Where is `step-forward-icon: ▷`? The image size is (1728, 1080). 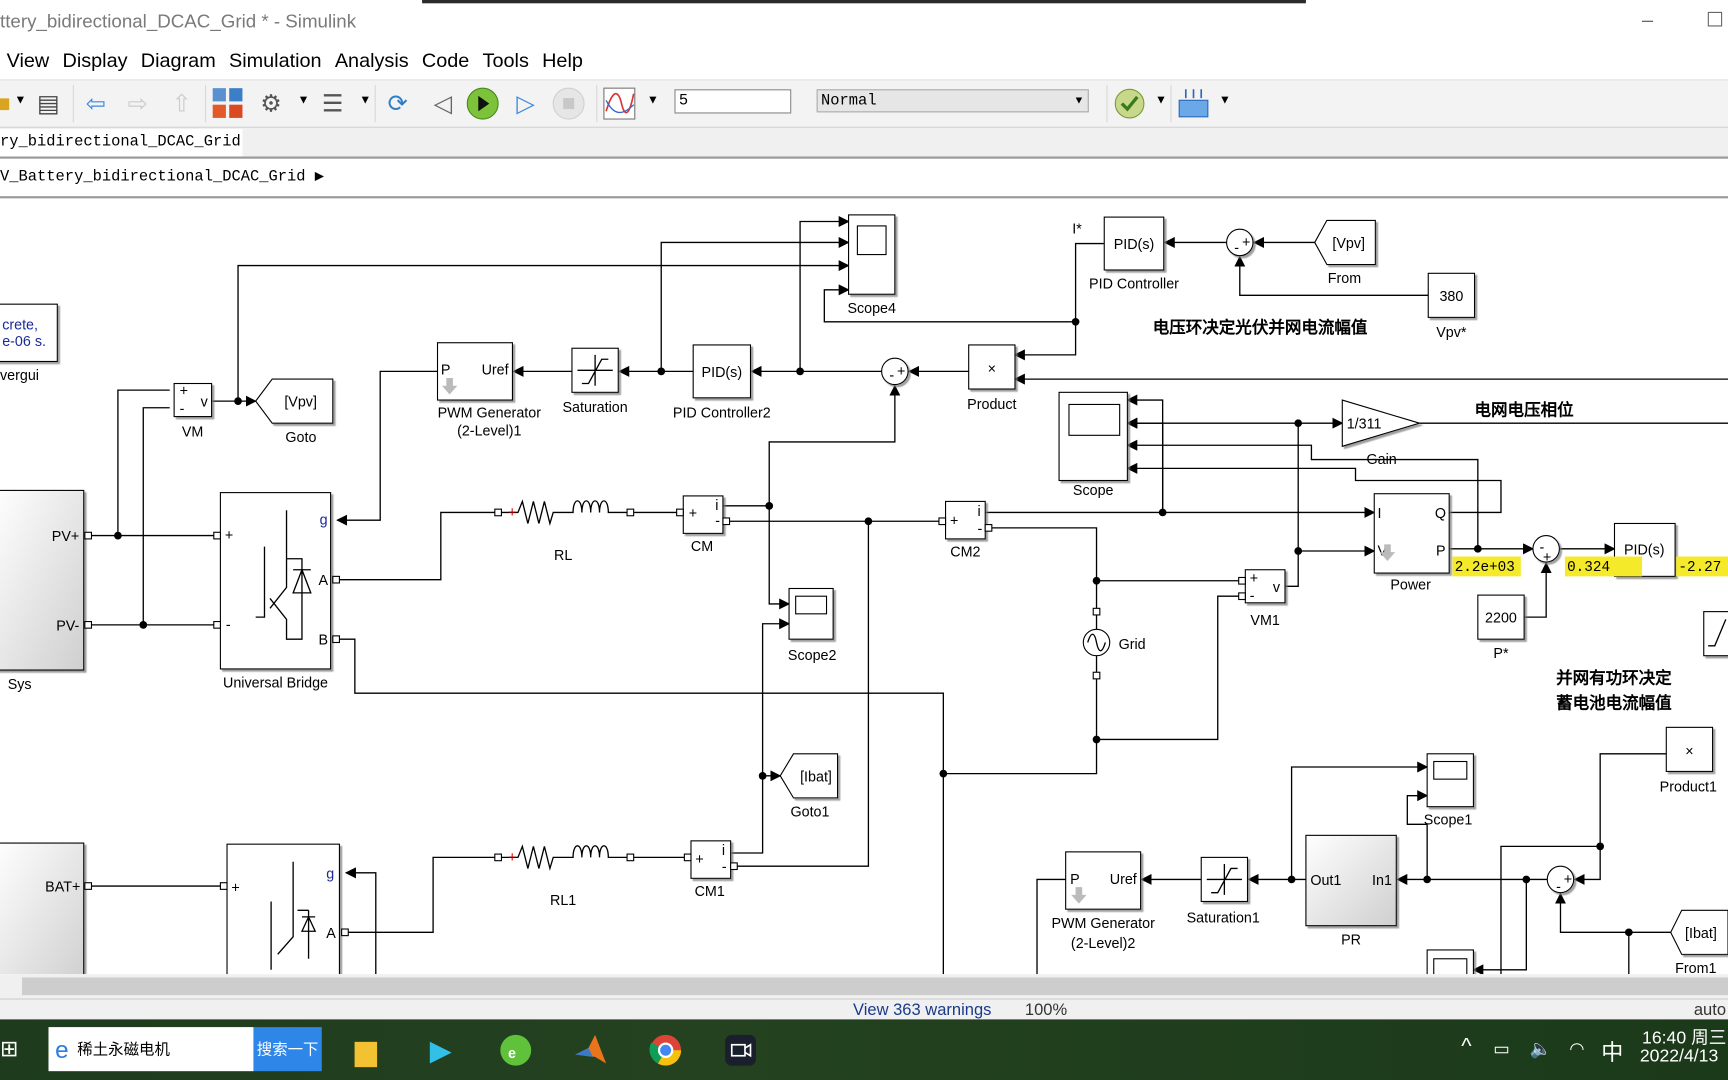
step-forward-icon: ▷ is located at coordinates (525, 103).